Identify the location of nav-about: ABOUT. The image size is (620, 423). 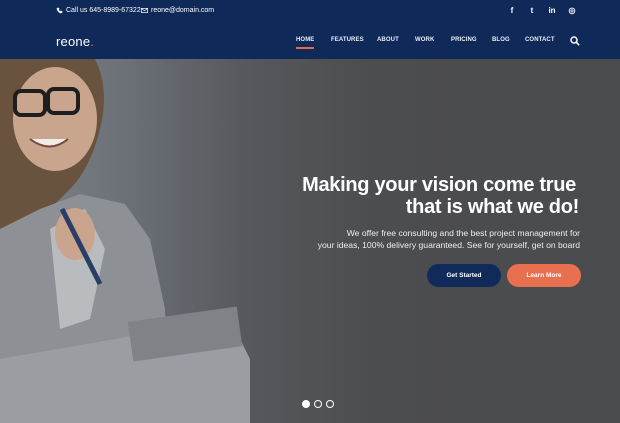
(388, 40).